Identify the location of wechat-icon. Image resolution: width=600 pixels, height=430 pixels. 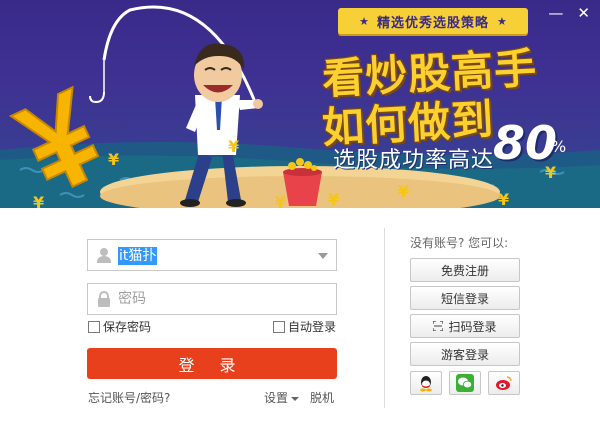
(465, 383).